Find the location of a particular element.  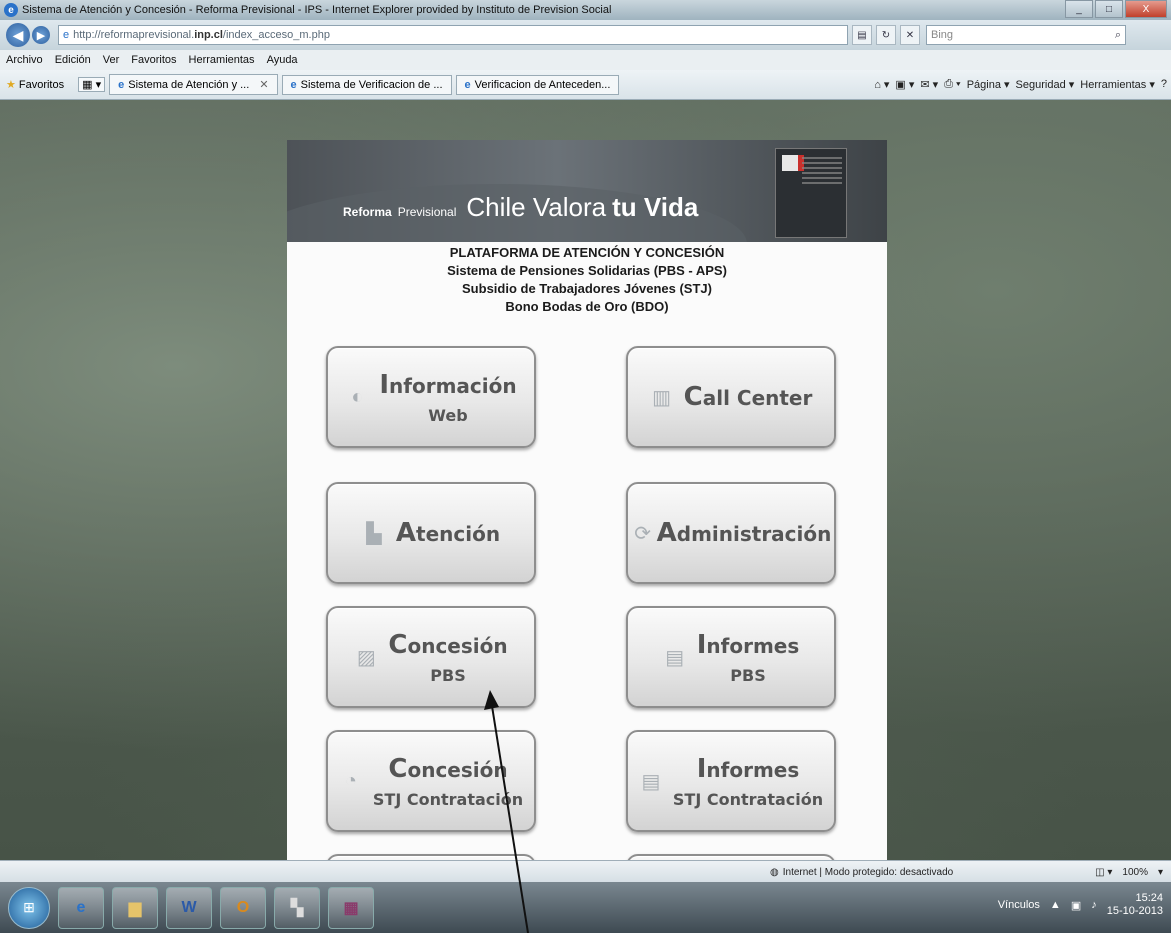

zoom-level: 100% is located at coordinates (1135, 872).